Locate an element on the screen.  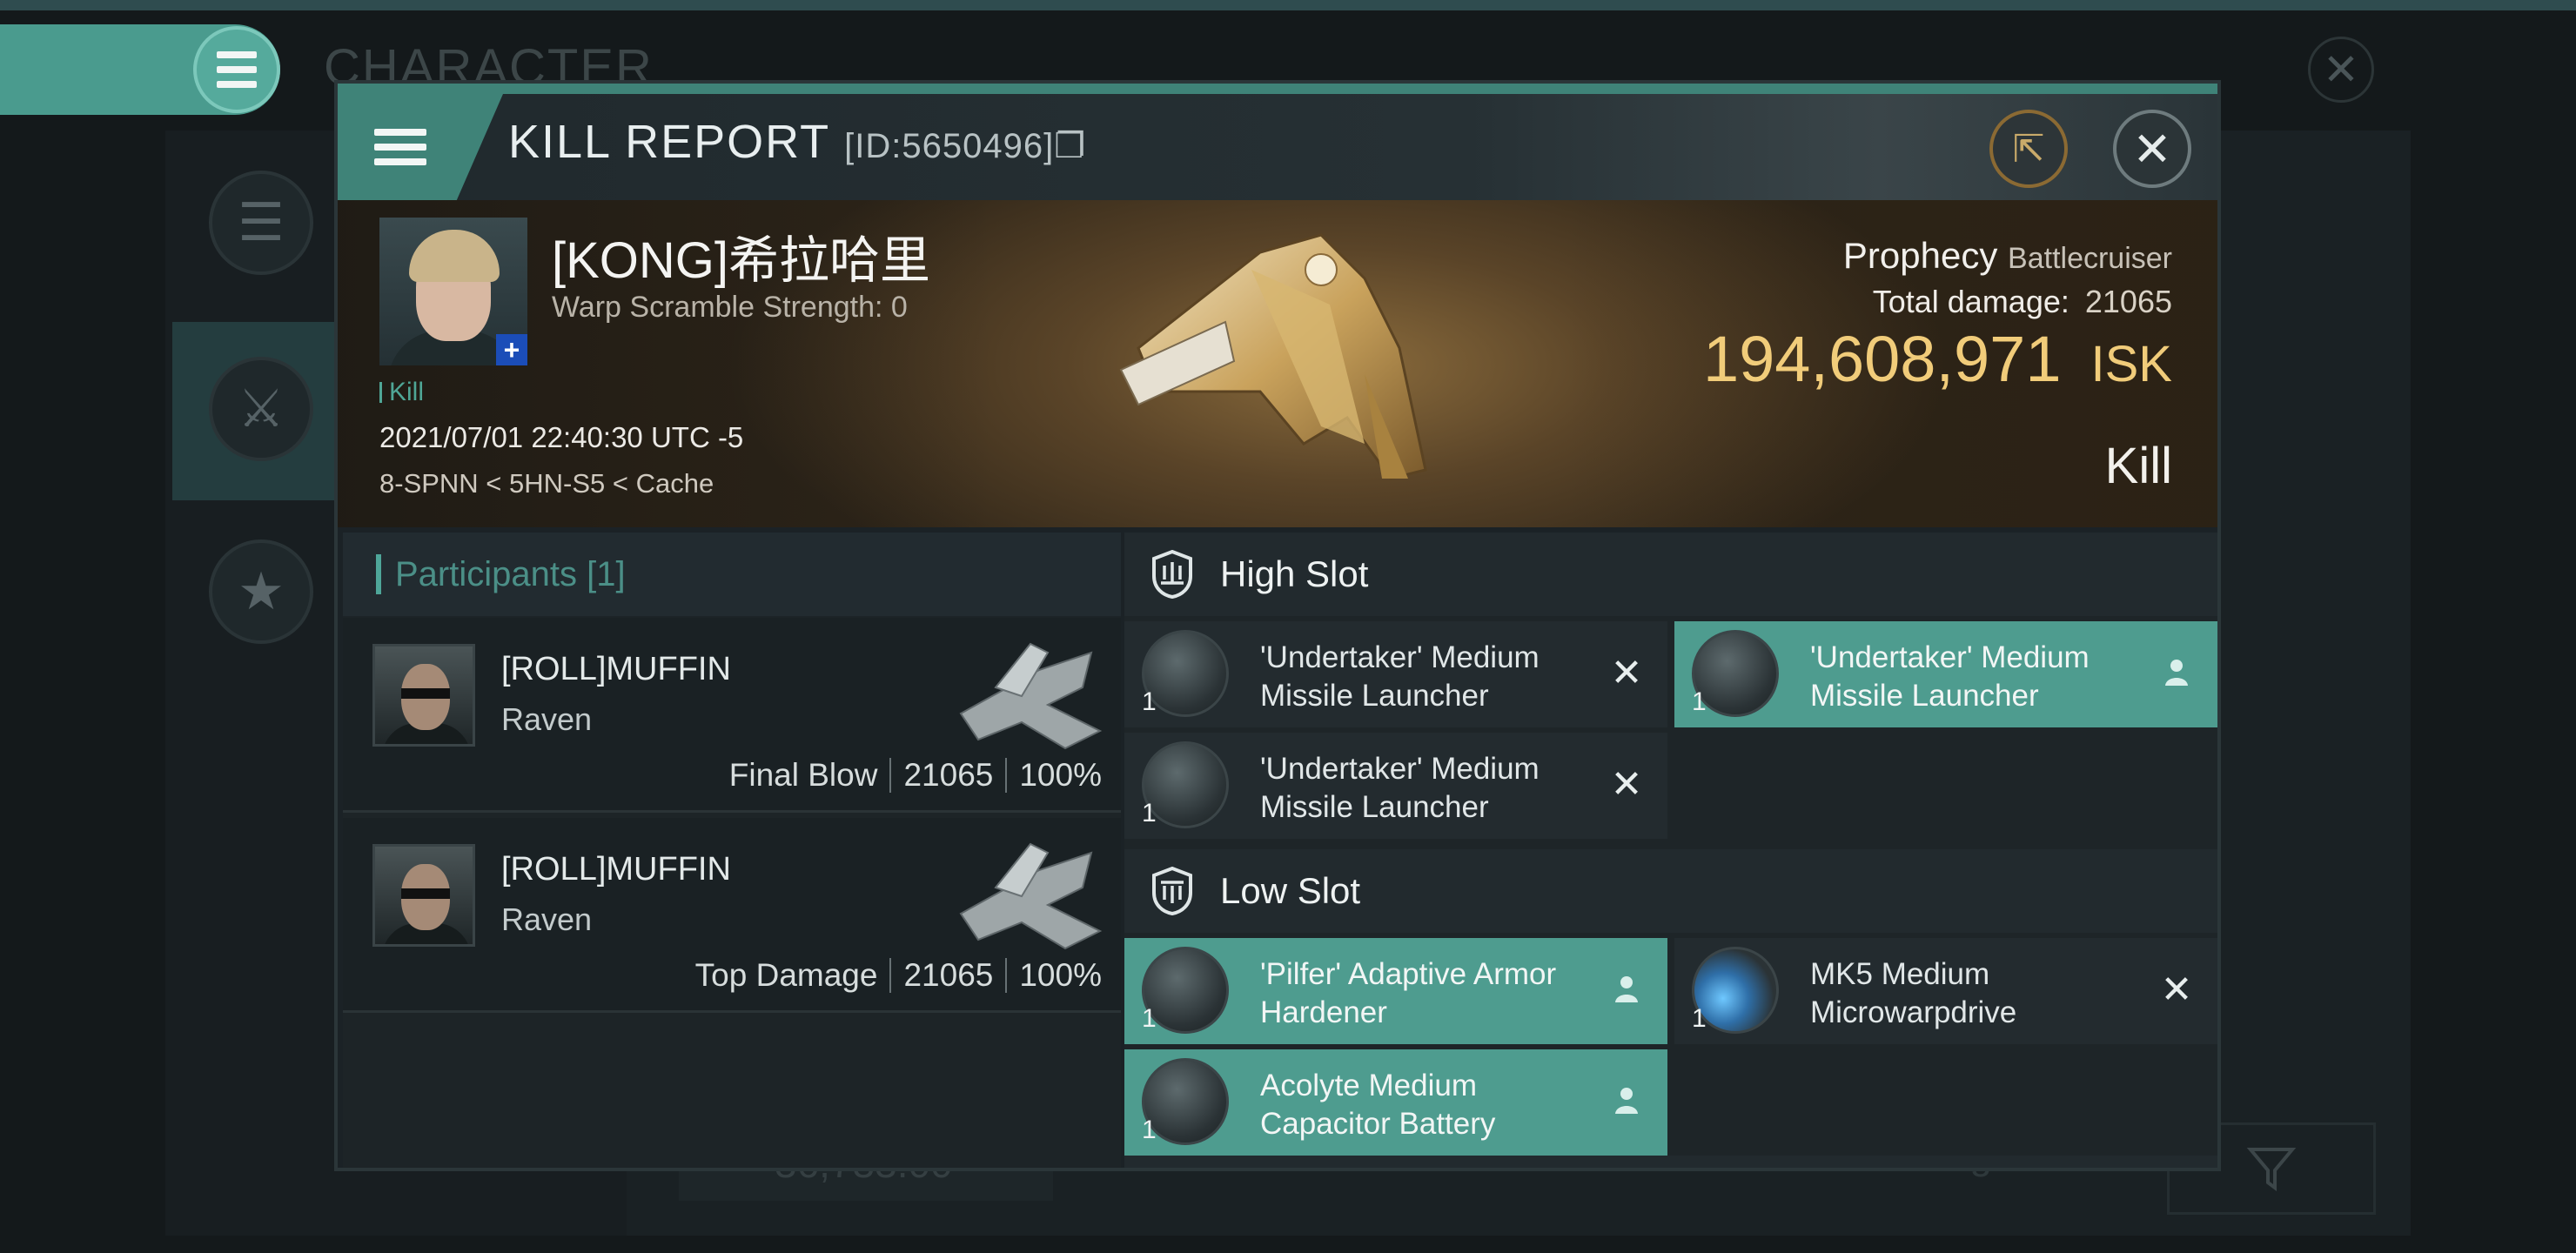
warp-scramble-strength: Warp Scramble Strength: 0 is located at coordinates (730, 307).